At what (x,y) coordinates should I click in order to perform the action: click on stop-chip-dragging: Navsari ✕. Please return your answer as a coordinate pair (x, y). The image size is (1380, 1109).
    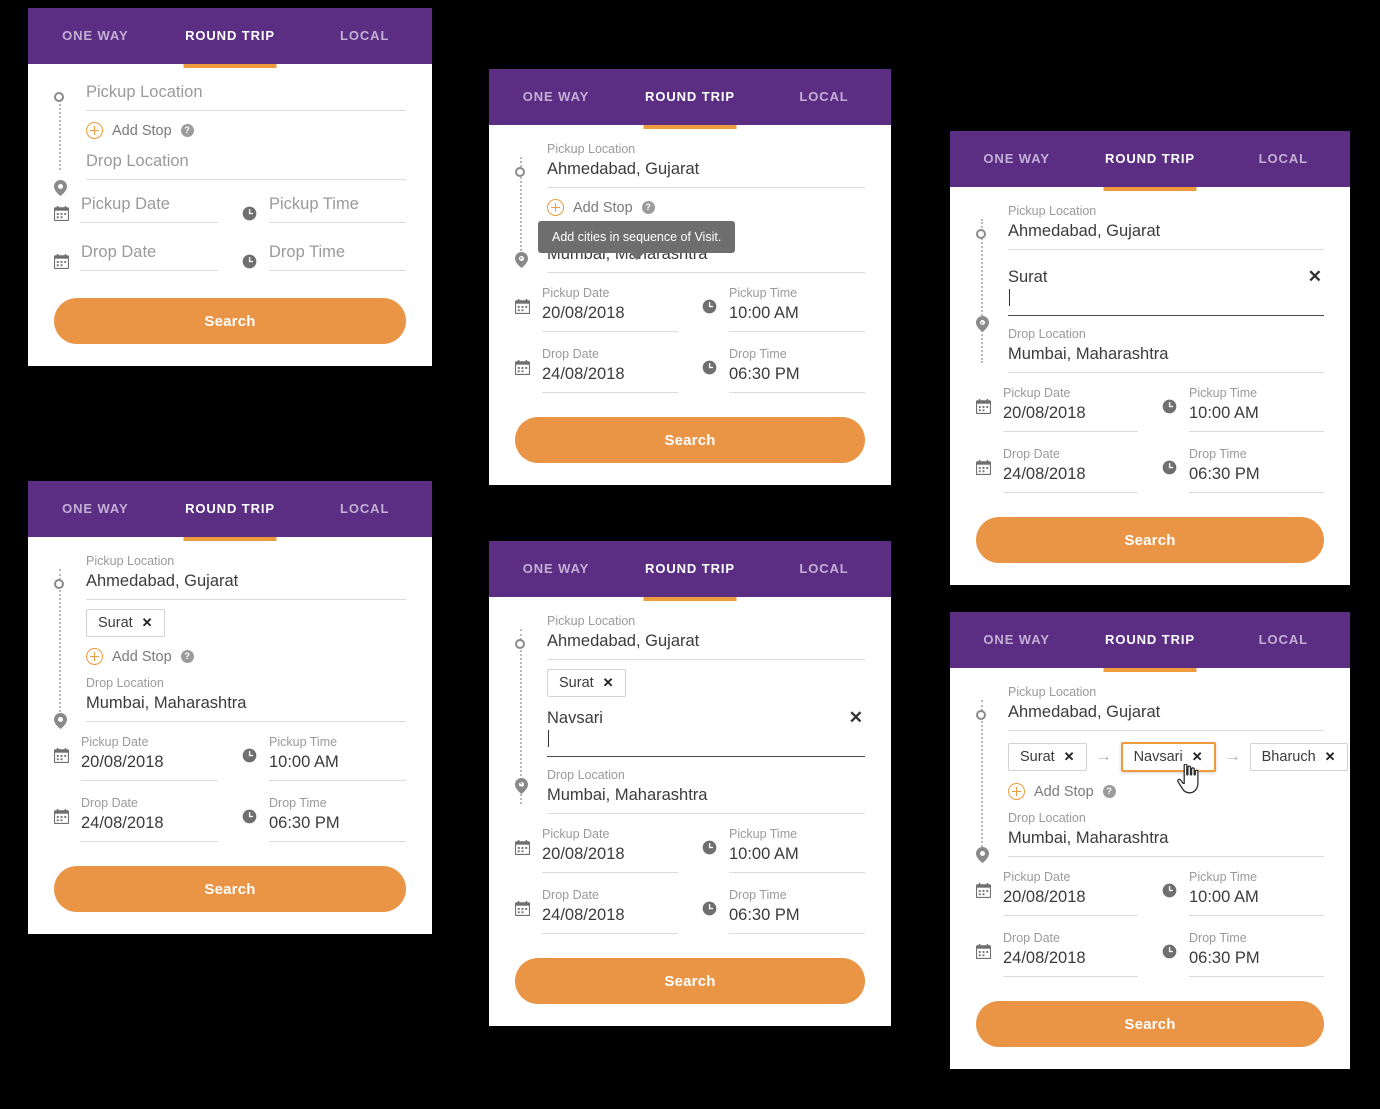
    Looking at the image, I should click on (1168, 757).